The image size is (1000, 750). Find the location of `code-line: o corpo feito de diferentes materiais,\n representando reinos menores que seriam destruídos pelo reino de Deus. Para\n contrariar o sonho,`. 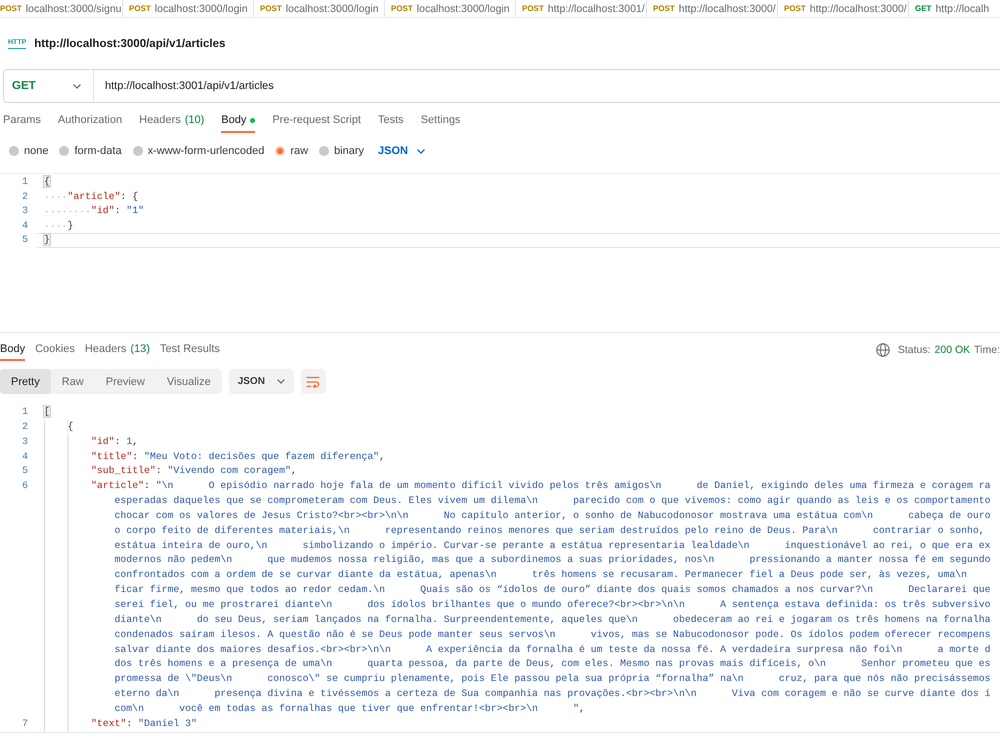

code-line: o corpo feito de diferentes materiais,\n representando reinos menores que seriam destruídos pelo reino de Deus. Para\n contrariar o sonho, is located at coordinates (549, 531).